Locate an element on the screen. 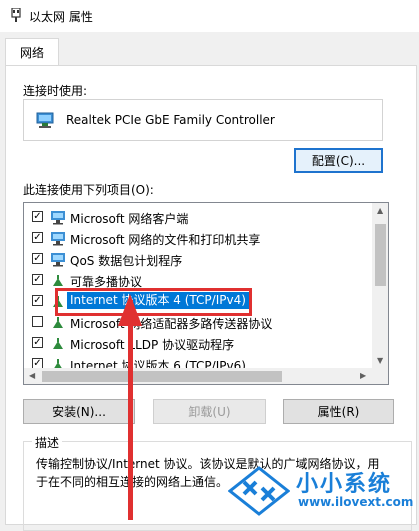  uninstall-button: 卸载(U) is located at coordinates (209, 411).